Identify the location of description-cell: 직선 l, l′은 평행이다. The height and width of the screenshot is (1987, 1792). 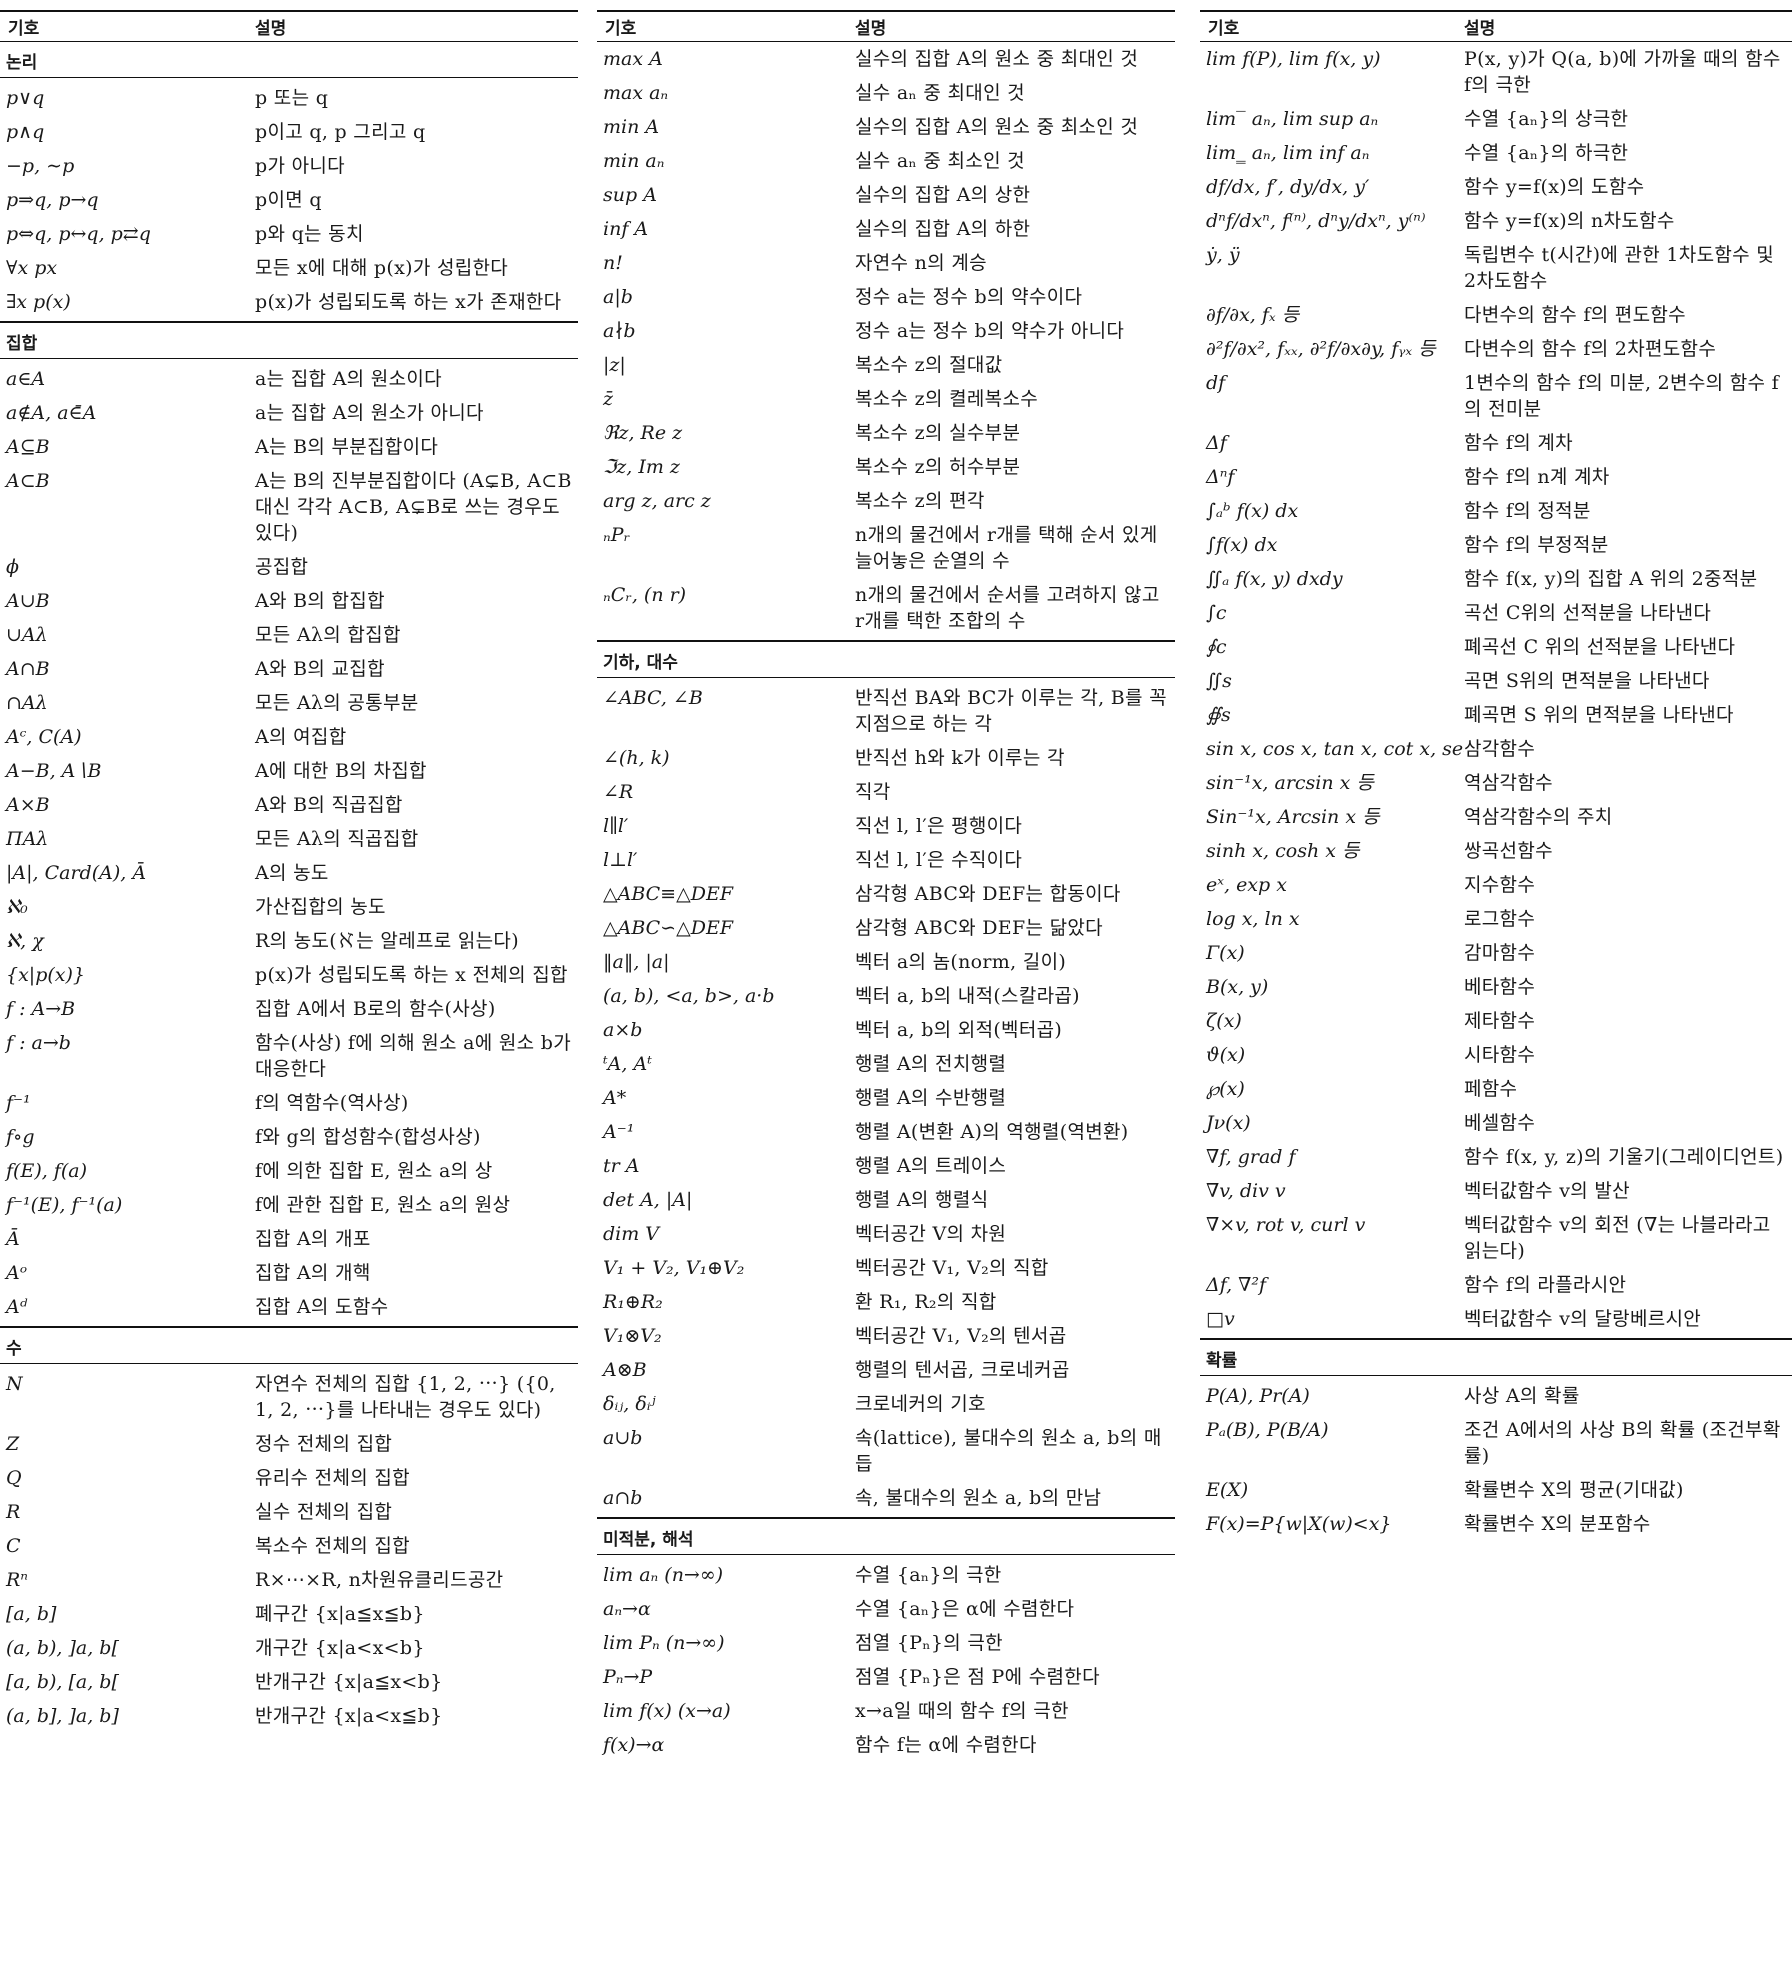
(939, 826).